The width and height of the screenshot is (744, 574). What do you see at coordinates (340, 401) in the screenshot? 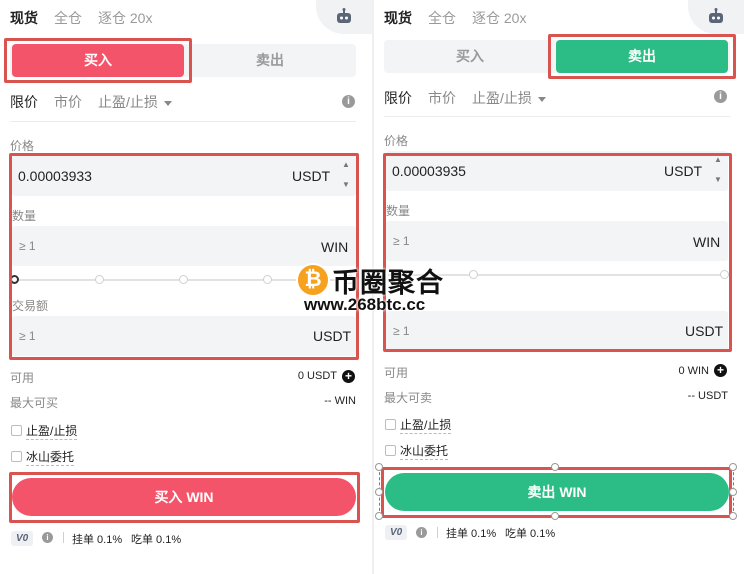
I see `max-buy-value: -- WIN` at bounding box center [340, 401].